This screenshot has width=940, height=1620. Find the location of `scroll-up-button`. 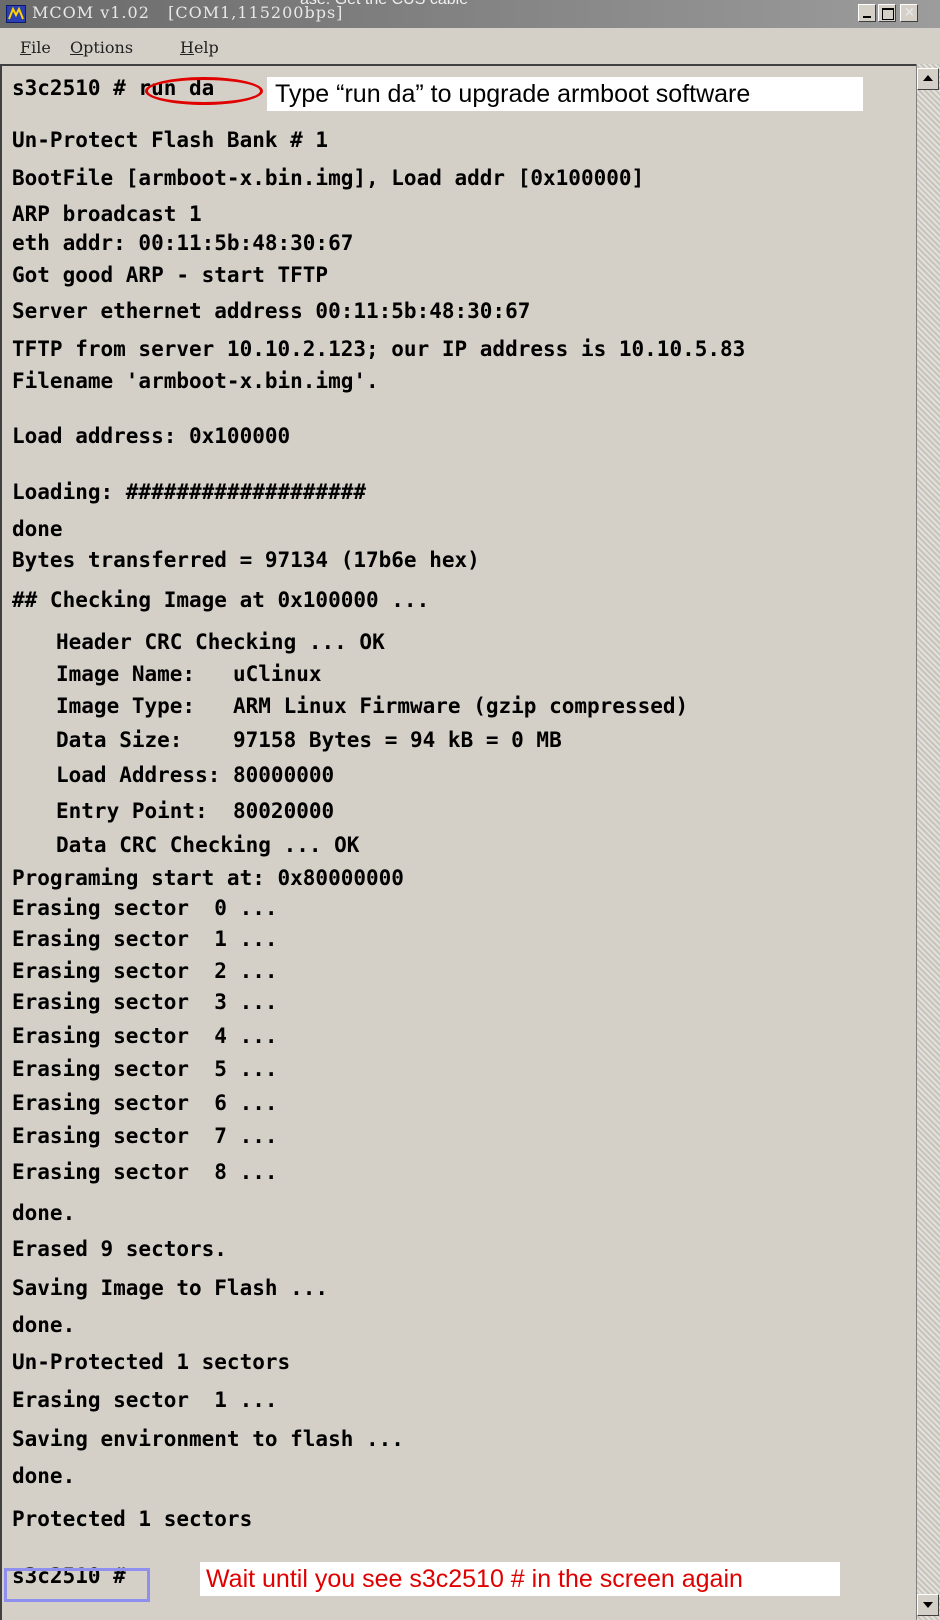

scroll-up-button is located at coordinates (928, 79).